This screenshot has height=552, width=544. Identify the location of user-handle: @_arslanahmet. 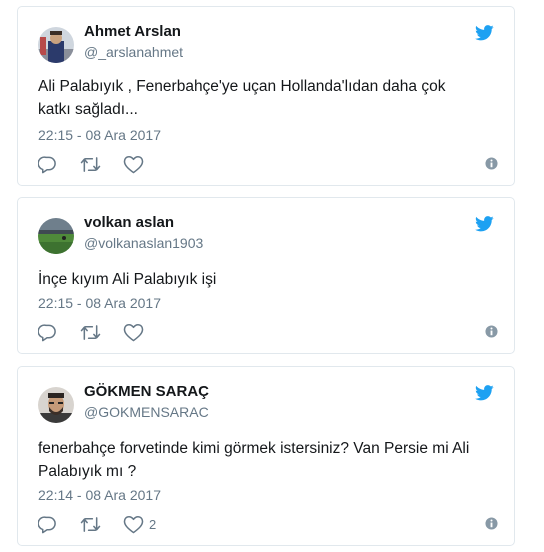
(133, 52).